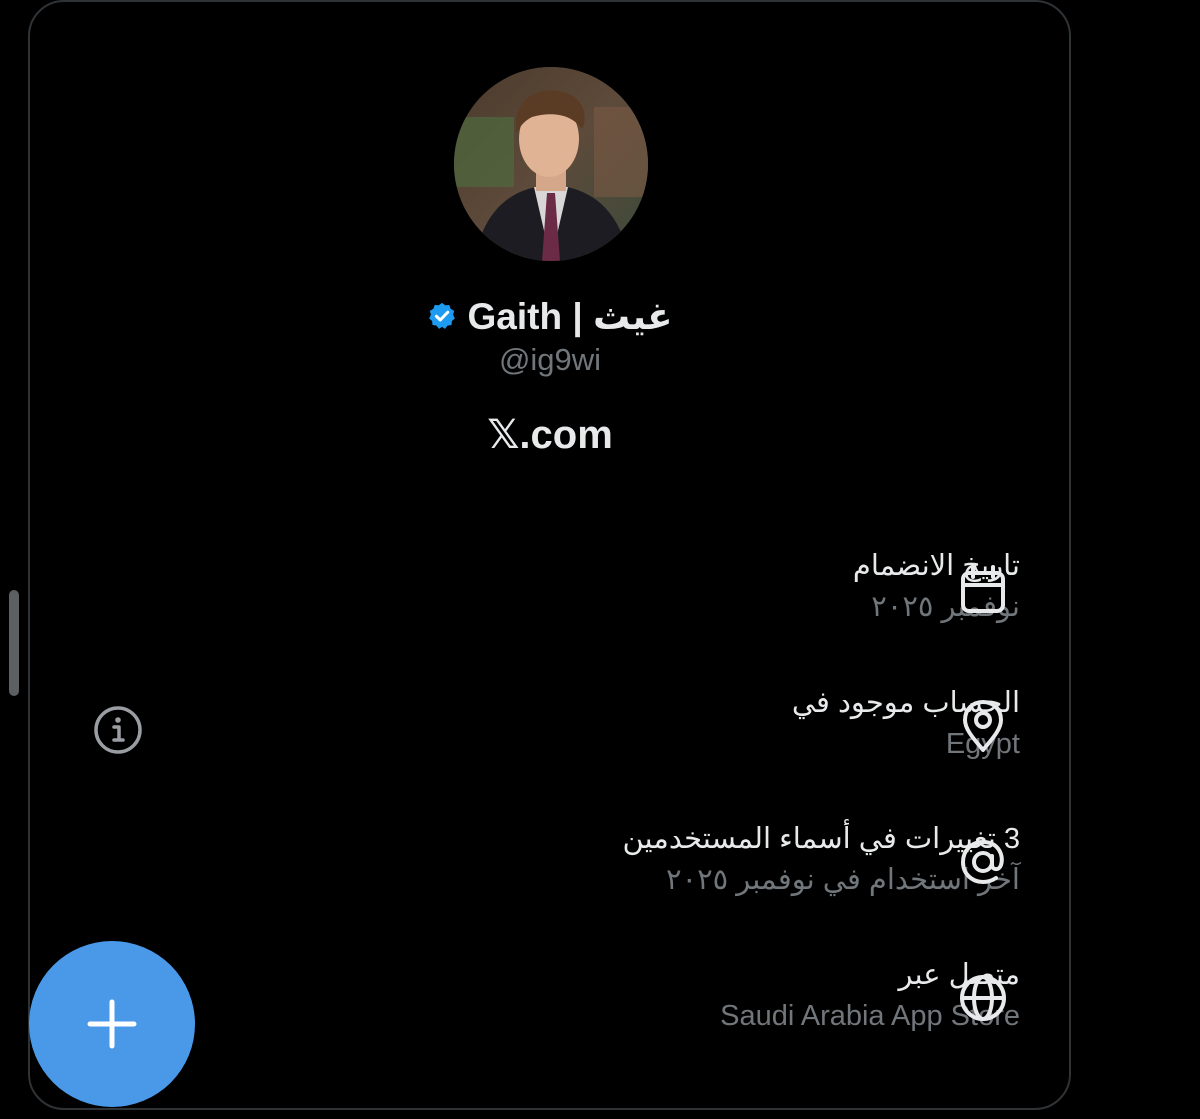  I want to click on plus-icon, so click(112, 1024).